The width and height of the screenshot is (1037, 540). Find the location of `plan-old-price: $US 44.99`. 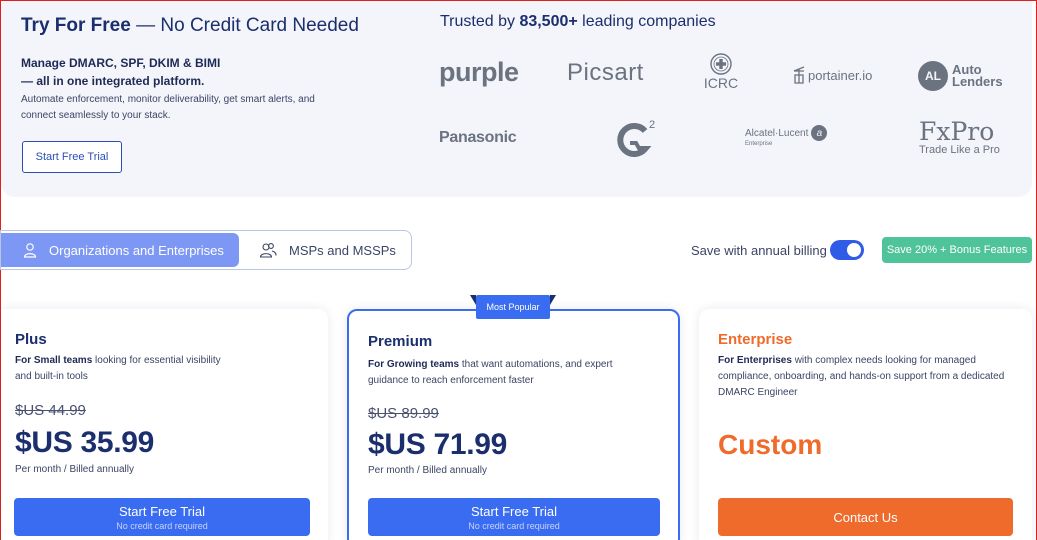

plan-old-price: $US 44.99 is located at coordinates (50, 410).